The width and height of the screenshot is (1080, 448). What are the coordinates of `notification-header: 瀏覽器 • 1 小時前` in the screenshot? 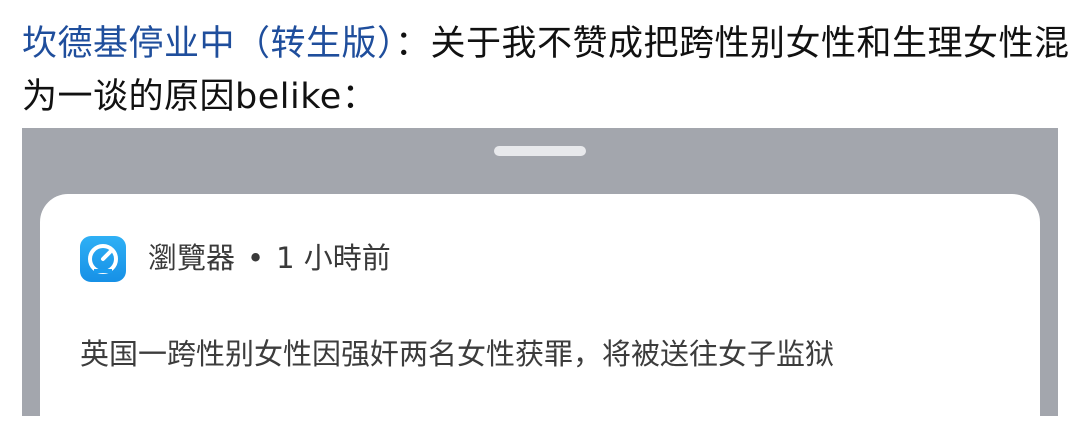 It's located at (269, 258).